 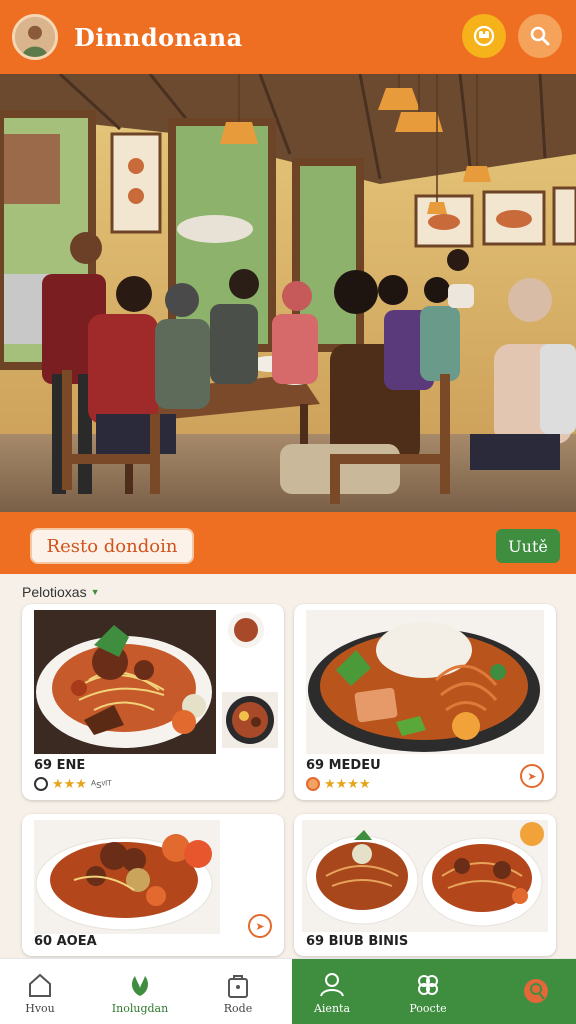 What do you see at coordinates (347, 783) in the screenshot?
I see `rating-stars: ★★★★` at bounding box center [347, 783].